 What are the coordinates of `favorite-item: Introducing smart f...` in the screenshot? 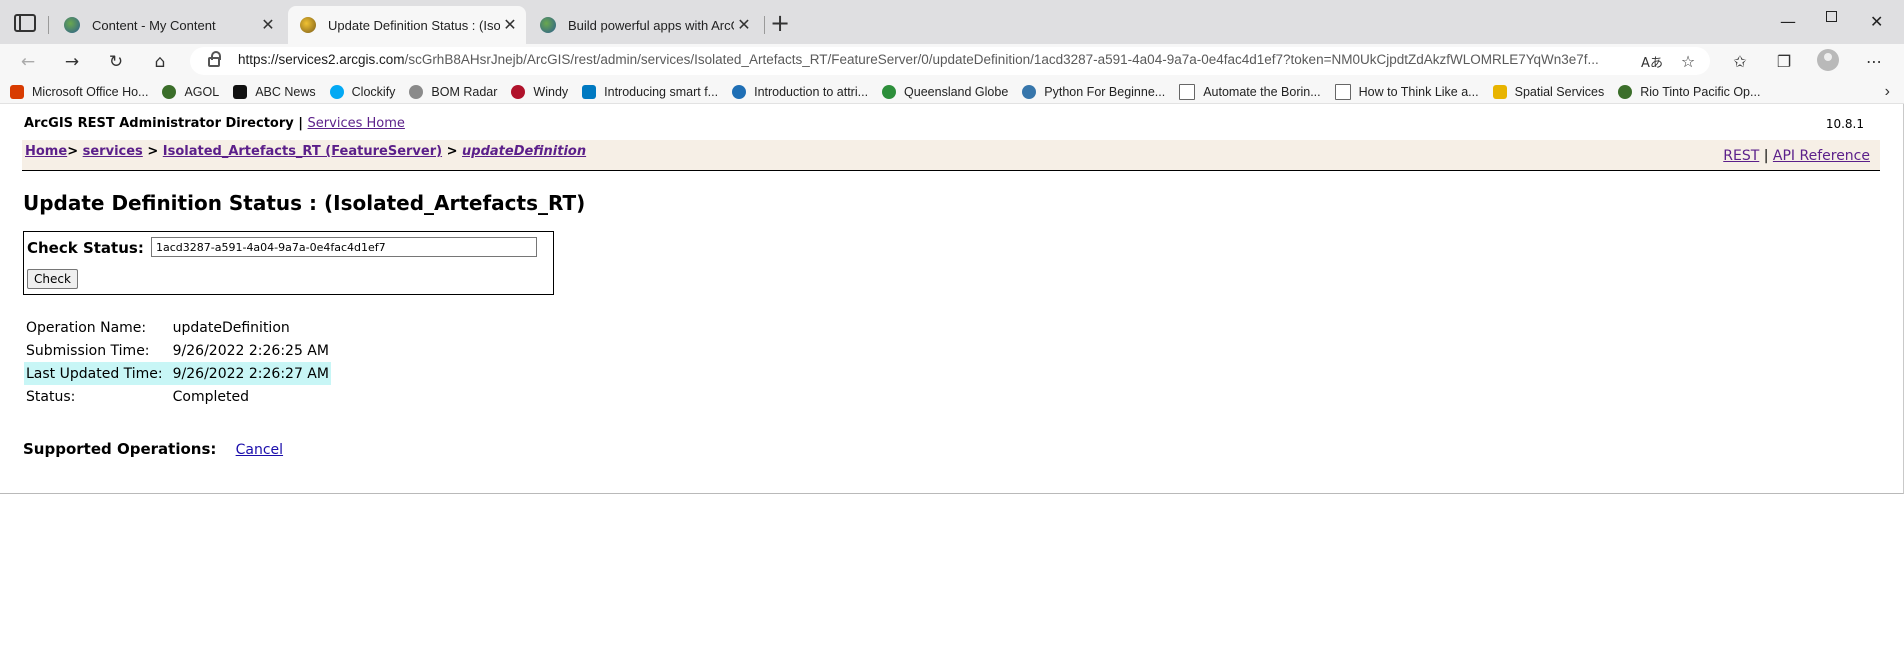 It's located at (650, 91).